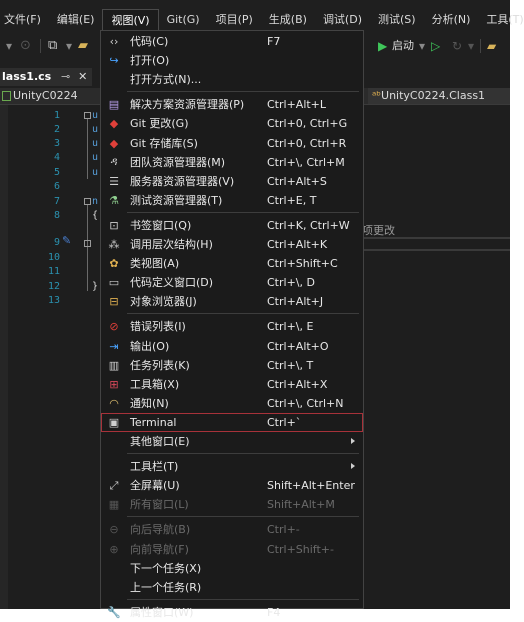 Image resolution: width=524 pixels, height=622 pixels. What do you see at coordinates (439, 96) in the screenshot?
I see `class-dropdown: ᵃᵇUnityC0224.Class1` at bounding box center [439, 96].